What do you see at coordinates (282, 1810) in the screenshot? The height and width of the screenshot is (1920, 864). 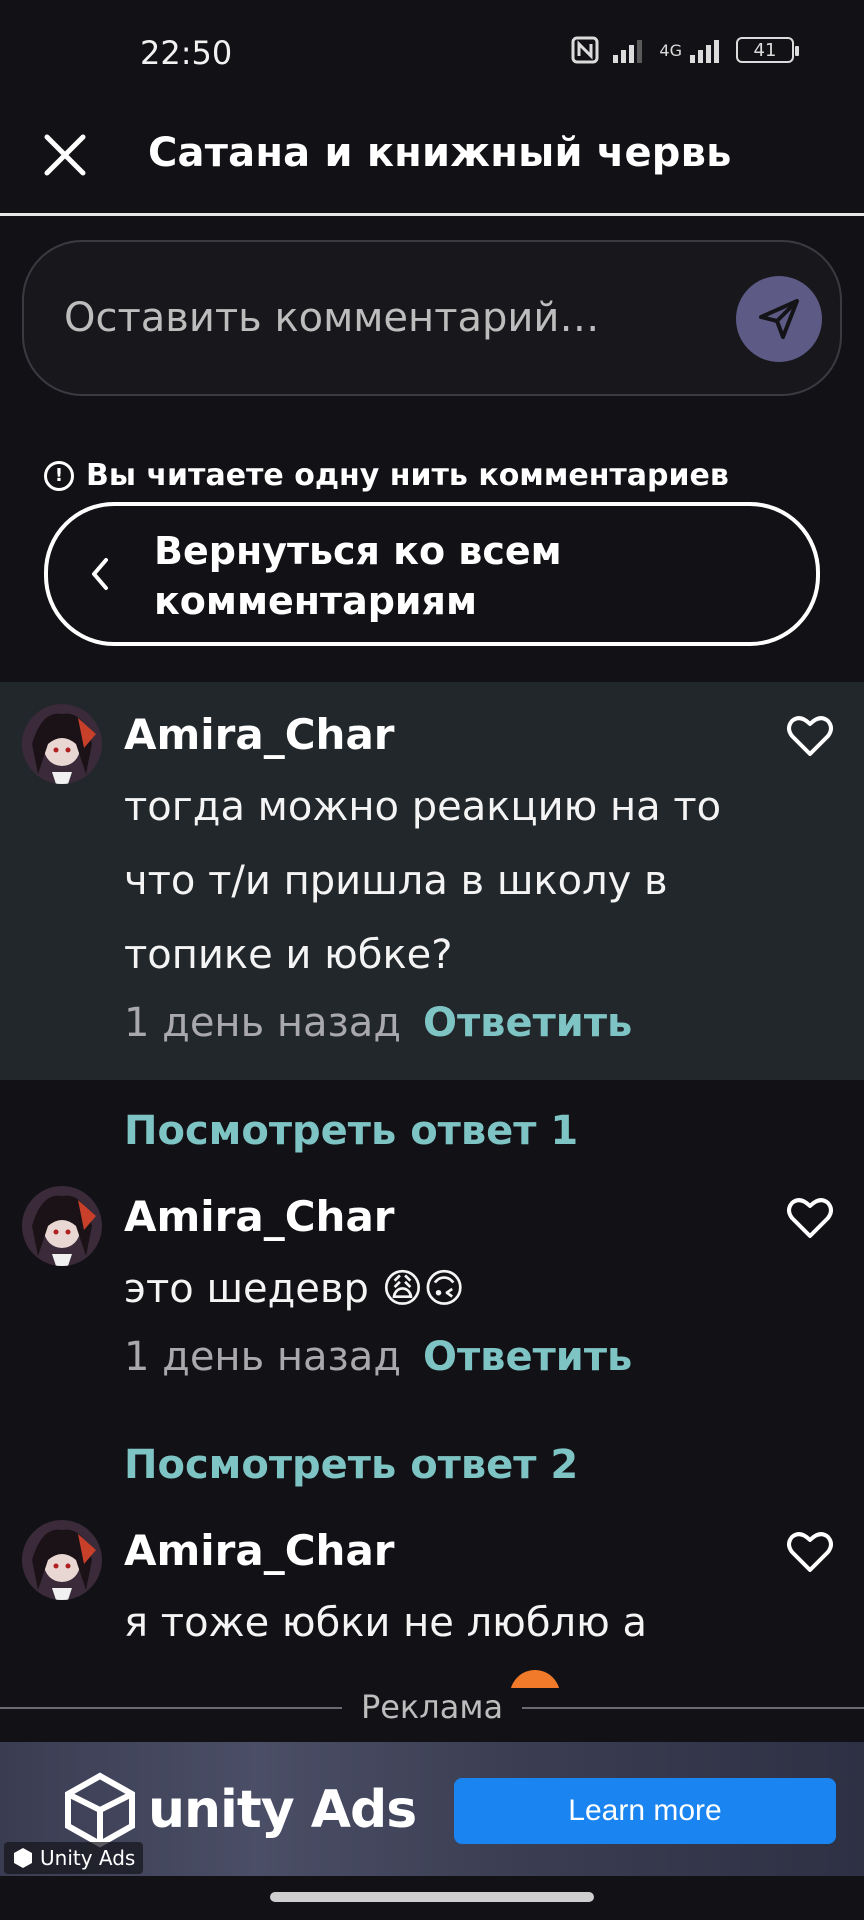 I see `ad-logo-text: unity Ads` at bounding box center [282, 1810].